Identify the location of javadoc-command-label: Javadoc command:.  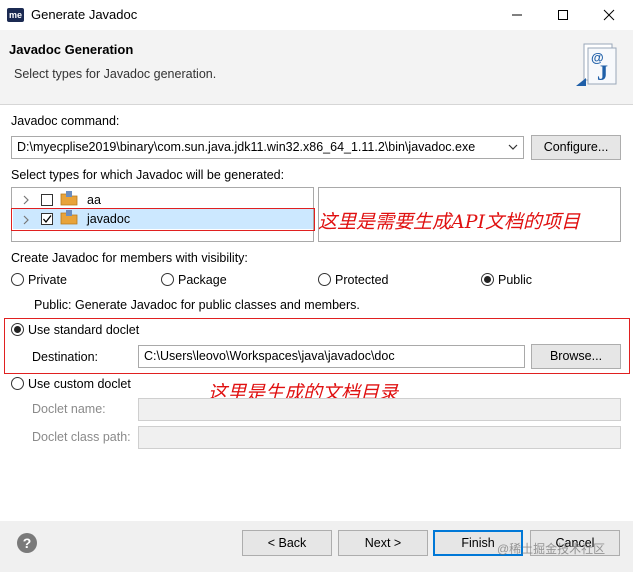
(65, 121).